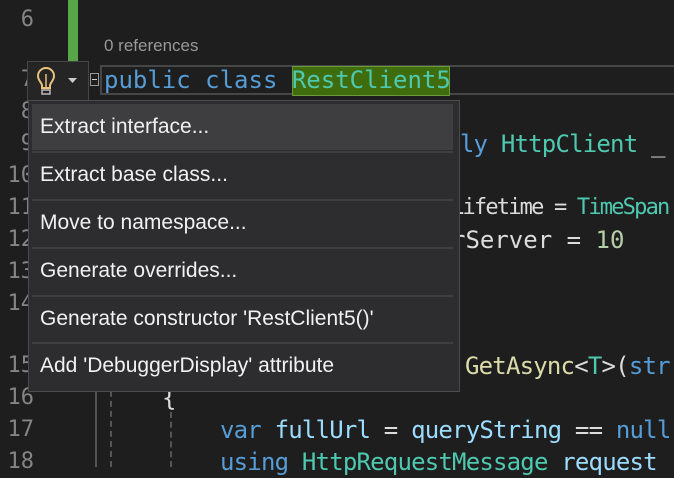  I want to click on identifier: request, so click(609, 462).